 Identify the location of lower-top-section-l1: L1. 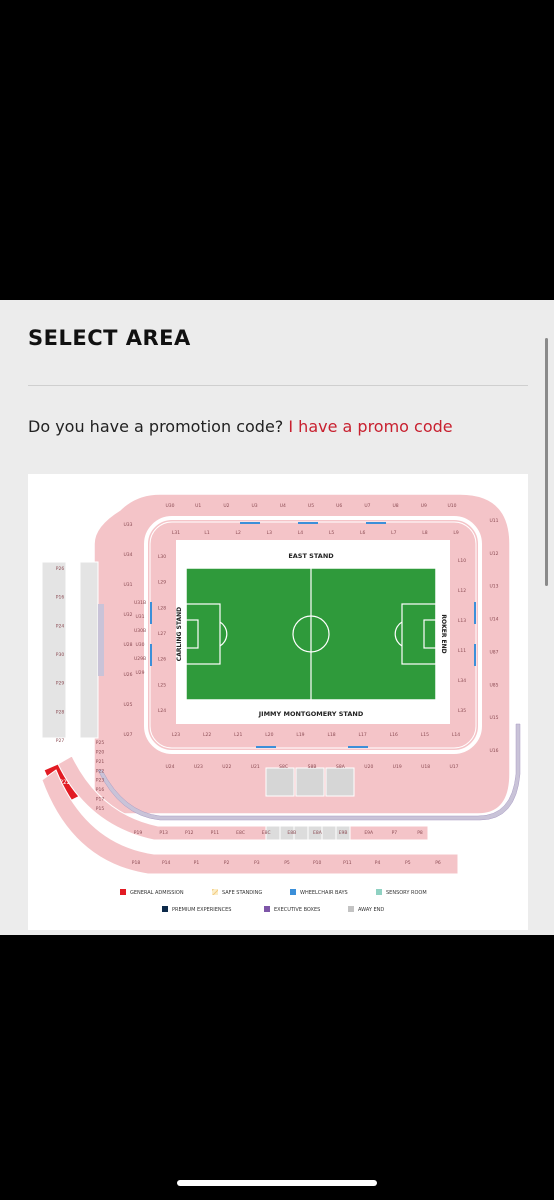
(207, 533).